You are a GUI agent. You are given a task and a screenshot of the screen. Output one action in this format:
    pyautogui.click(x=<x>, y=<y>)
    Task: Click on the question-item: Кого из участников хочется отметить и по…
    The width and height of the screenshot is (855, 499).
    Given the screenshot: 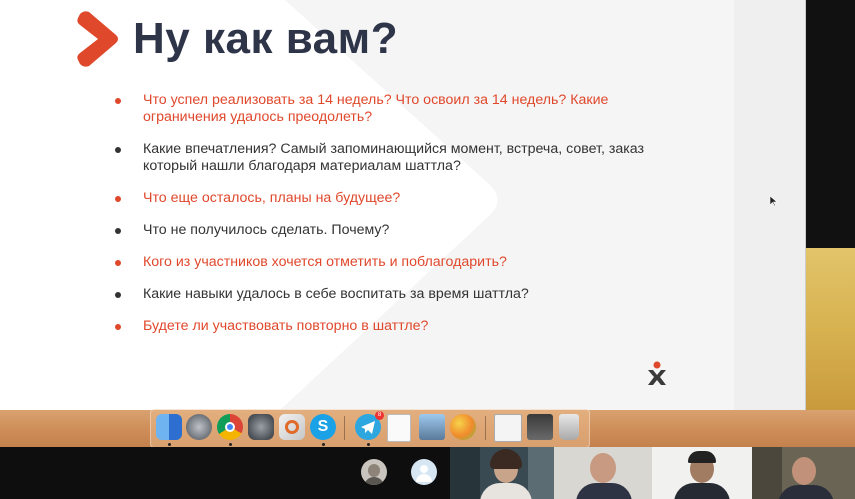 What is the action you would take?
    pyautogui.click(x=392, y=262)
    